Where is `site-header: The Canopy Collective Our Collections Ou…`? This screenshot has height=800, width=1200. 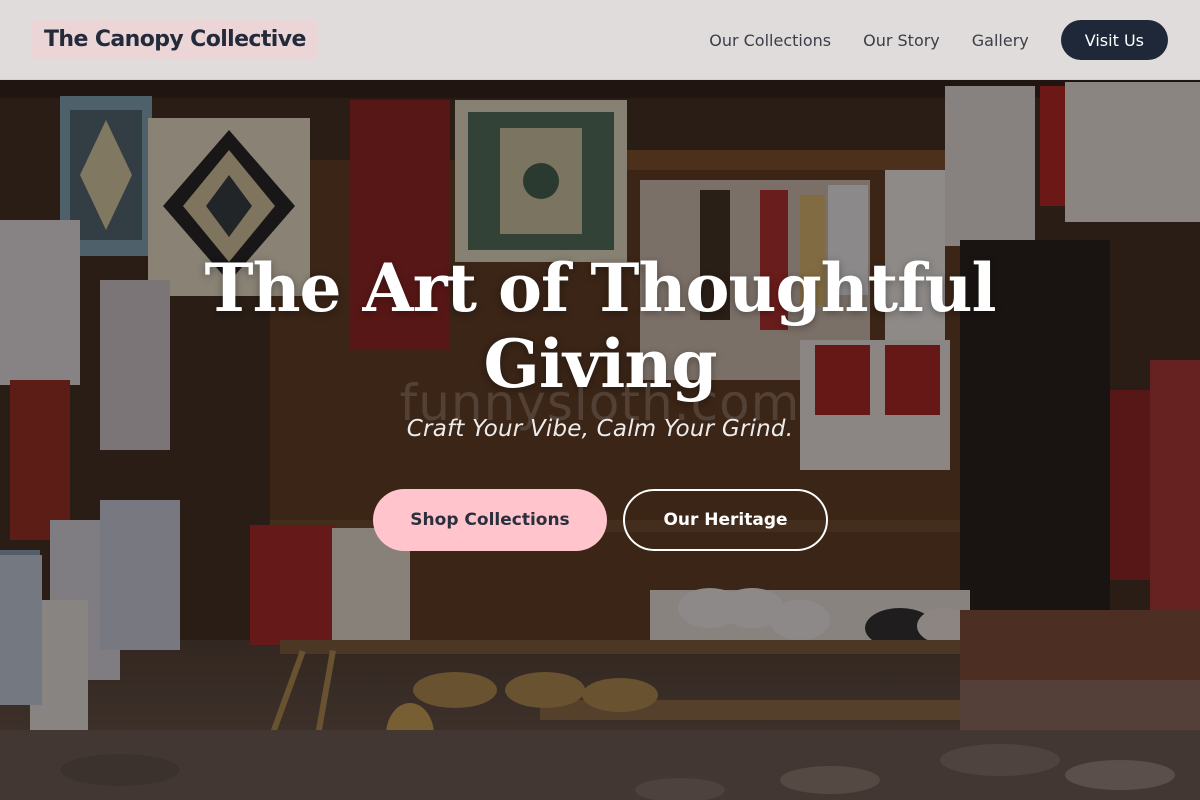
site-header: The Canopy Collective Our Collections Ou… is located at coordinates (600, 40).